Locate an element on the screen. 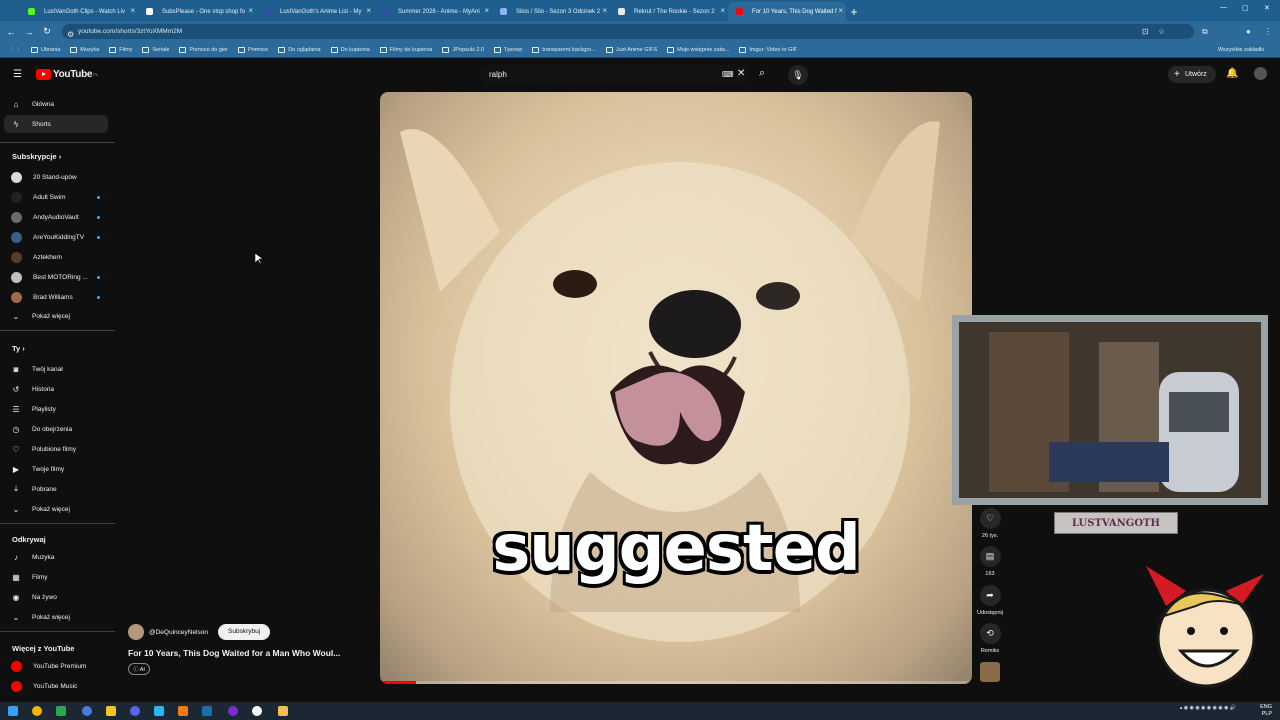  subscription-item: AreYouKiddingTV is located at coordinates (56, 237).